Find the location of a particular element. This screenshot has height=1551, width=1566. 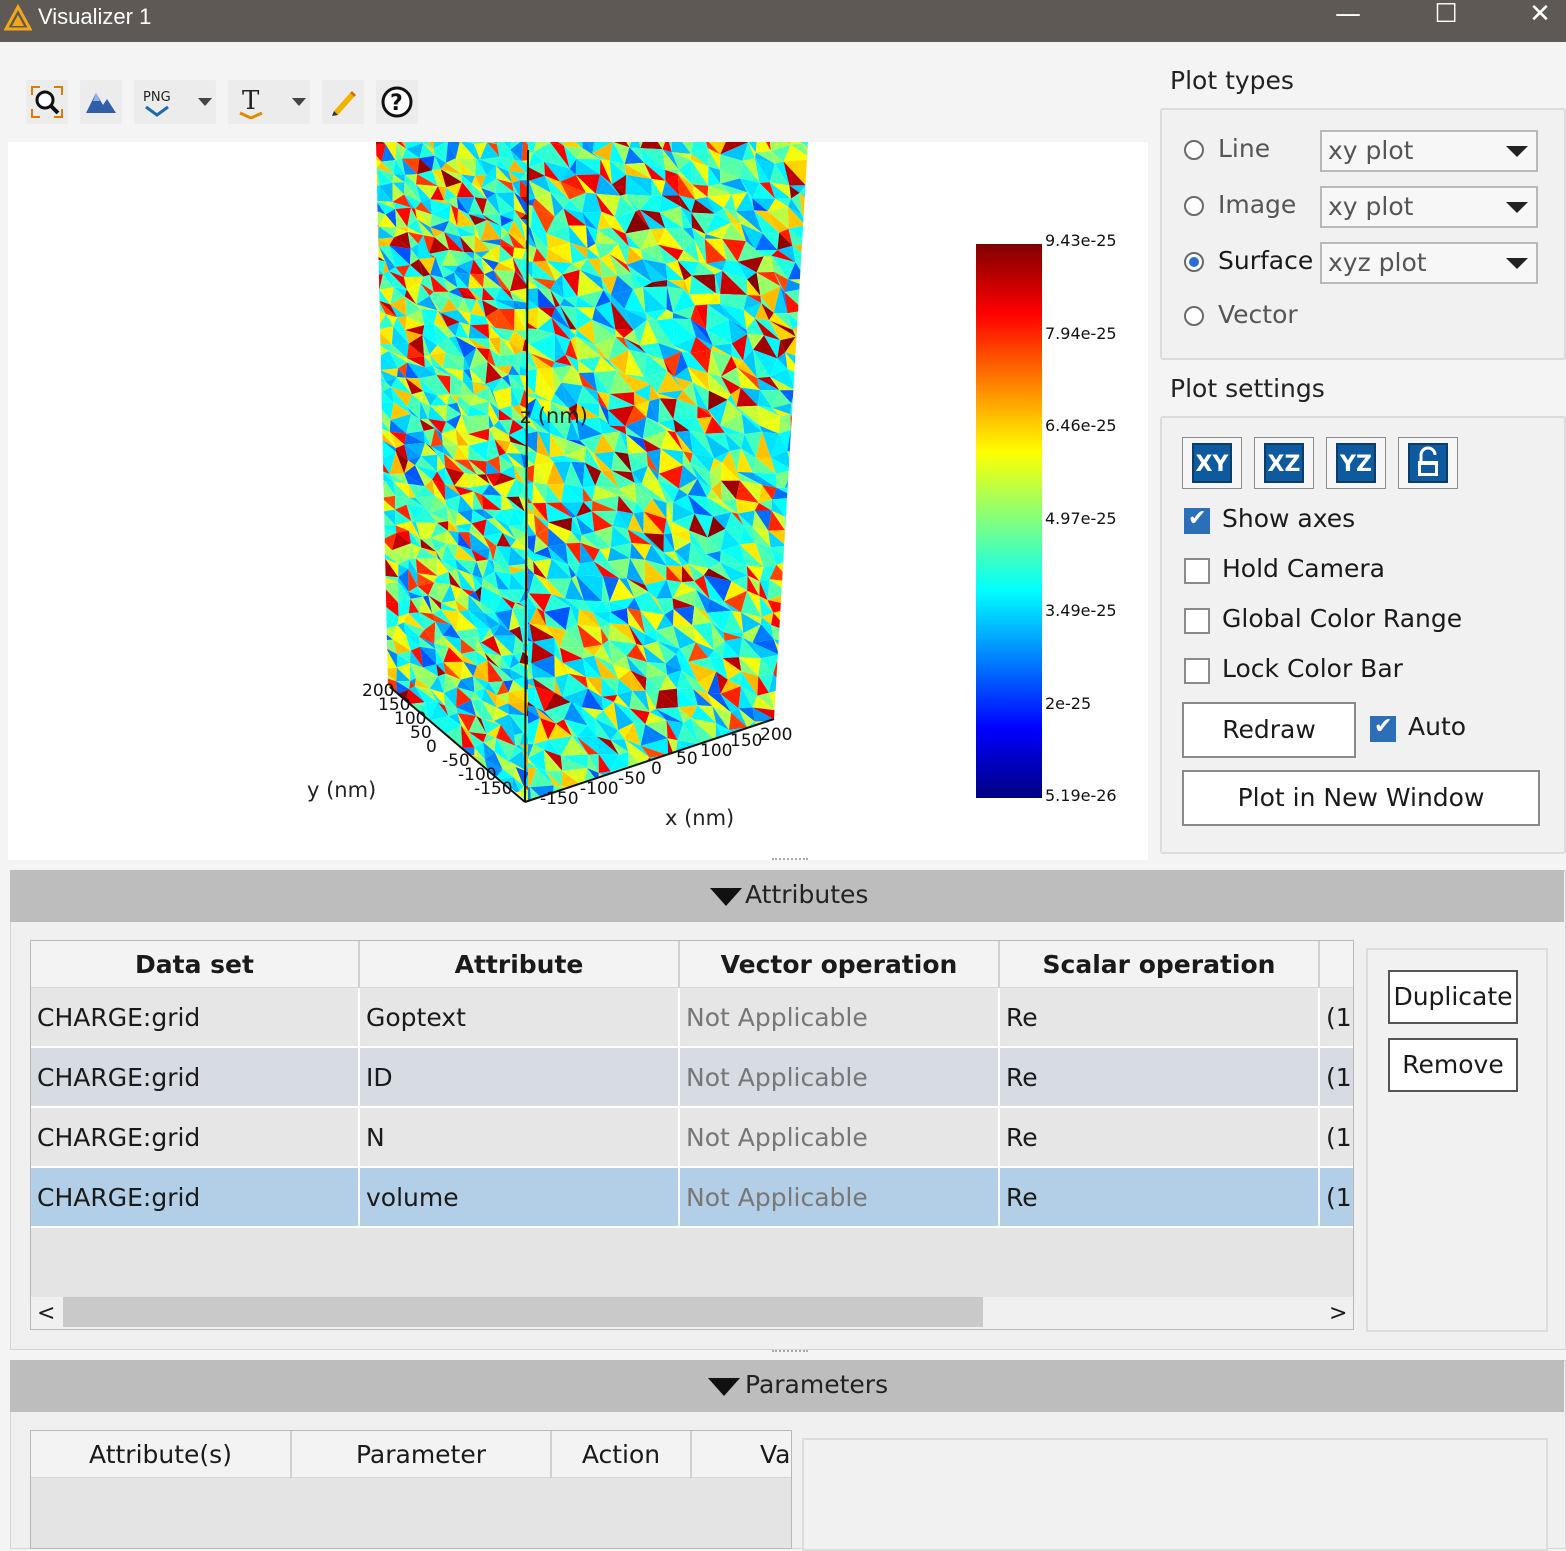

table-row: CHARGE:grid N Not Applicable Re (1( is located at coordinates (692, 1137).